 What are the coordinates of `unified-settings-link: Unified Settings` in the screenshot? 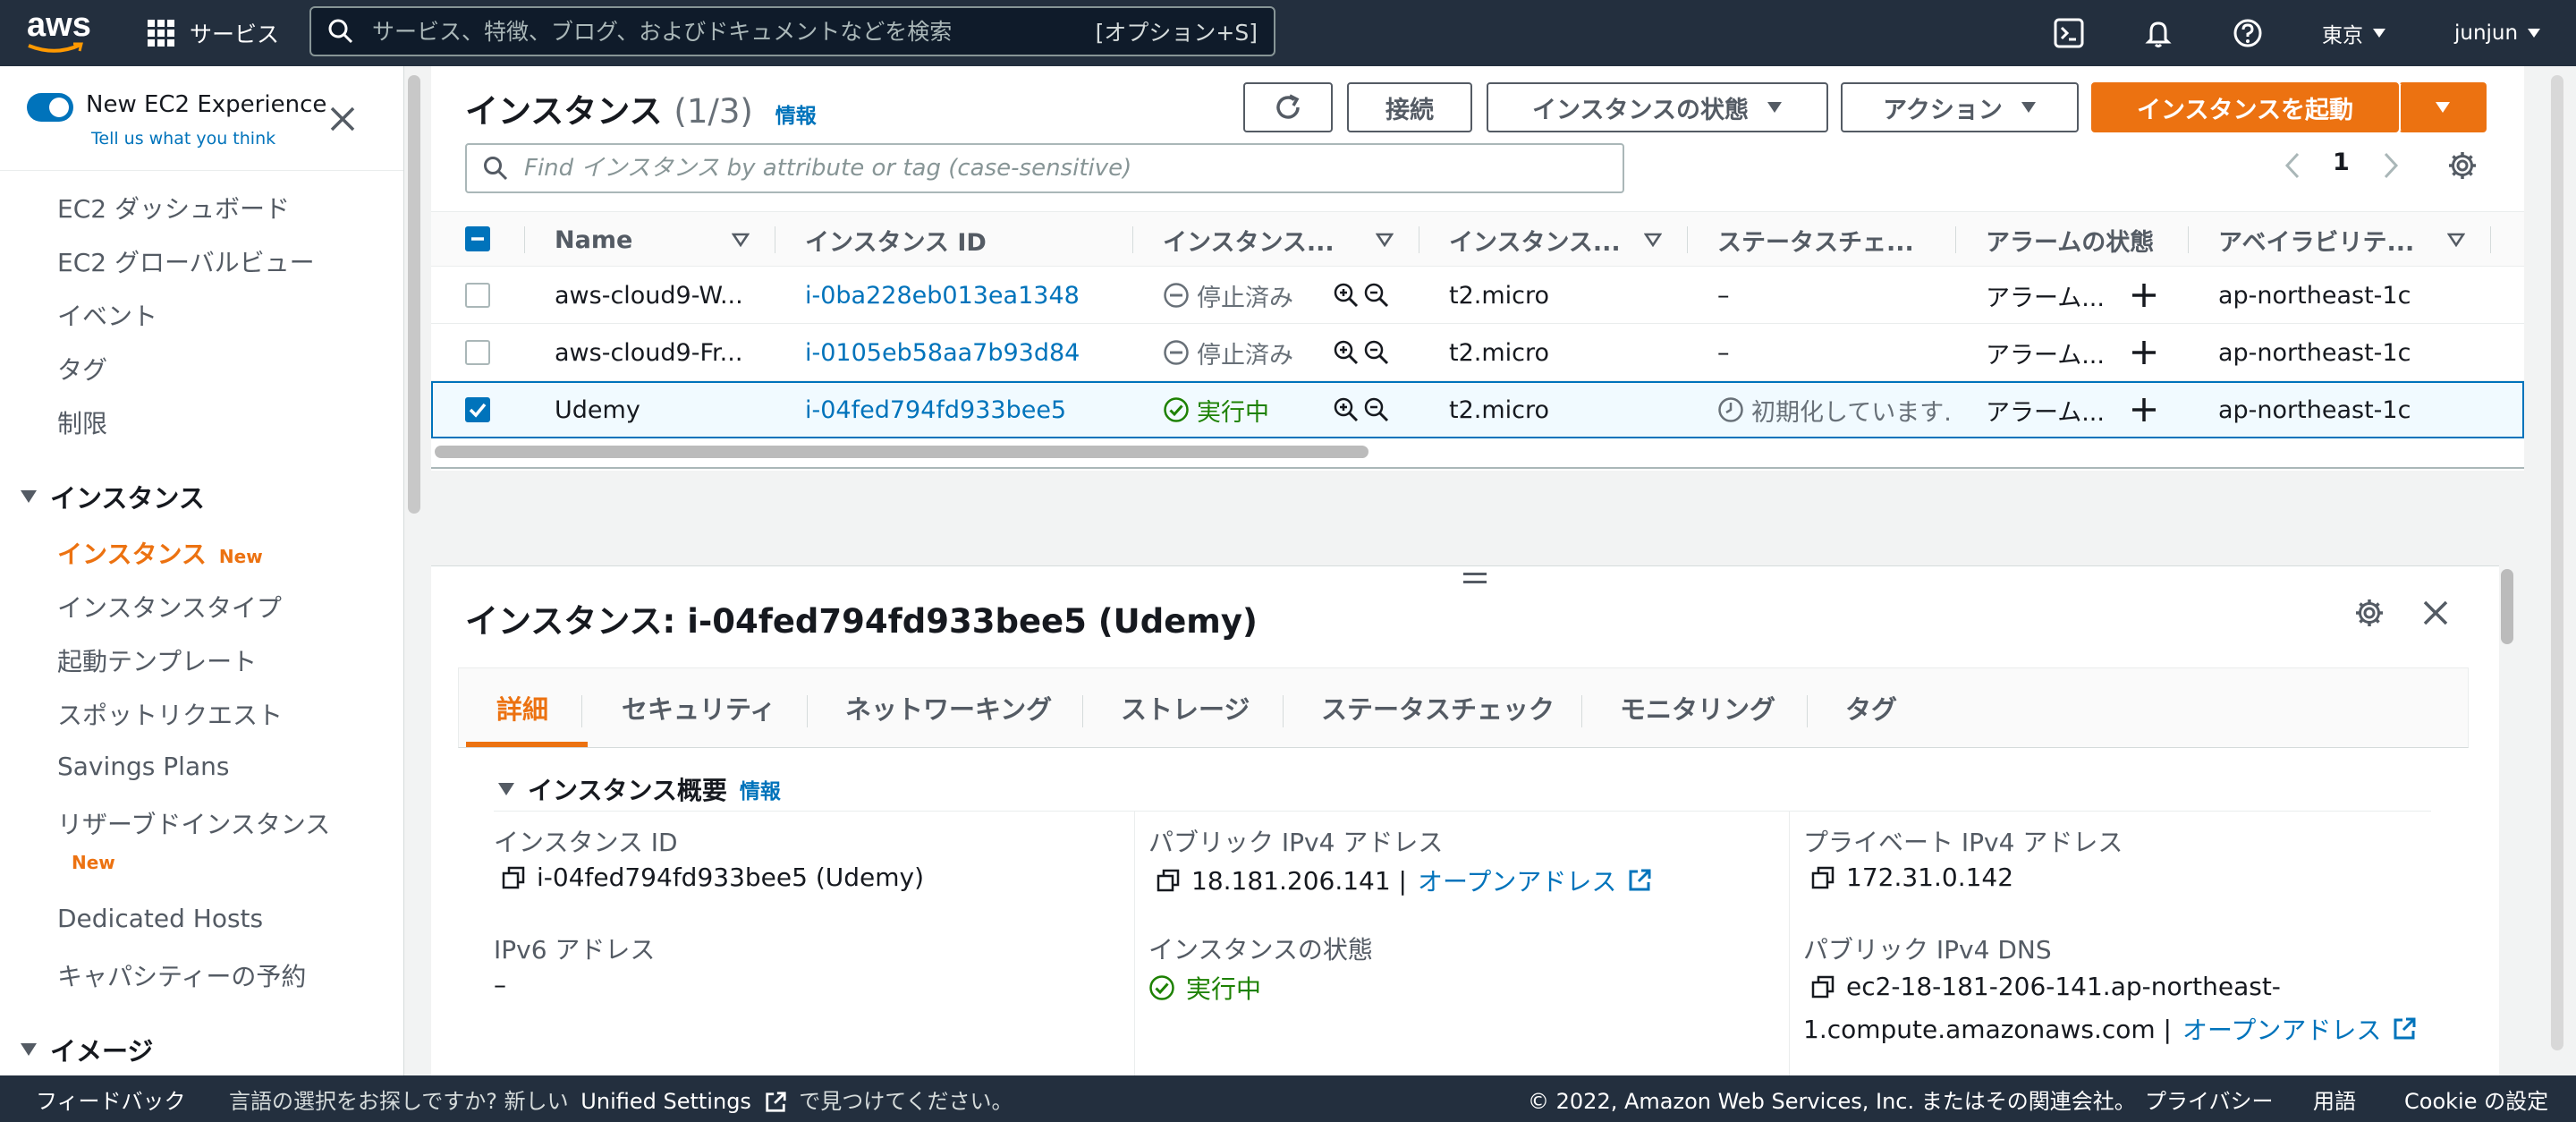 It's located at (665, 1101).